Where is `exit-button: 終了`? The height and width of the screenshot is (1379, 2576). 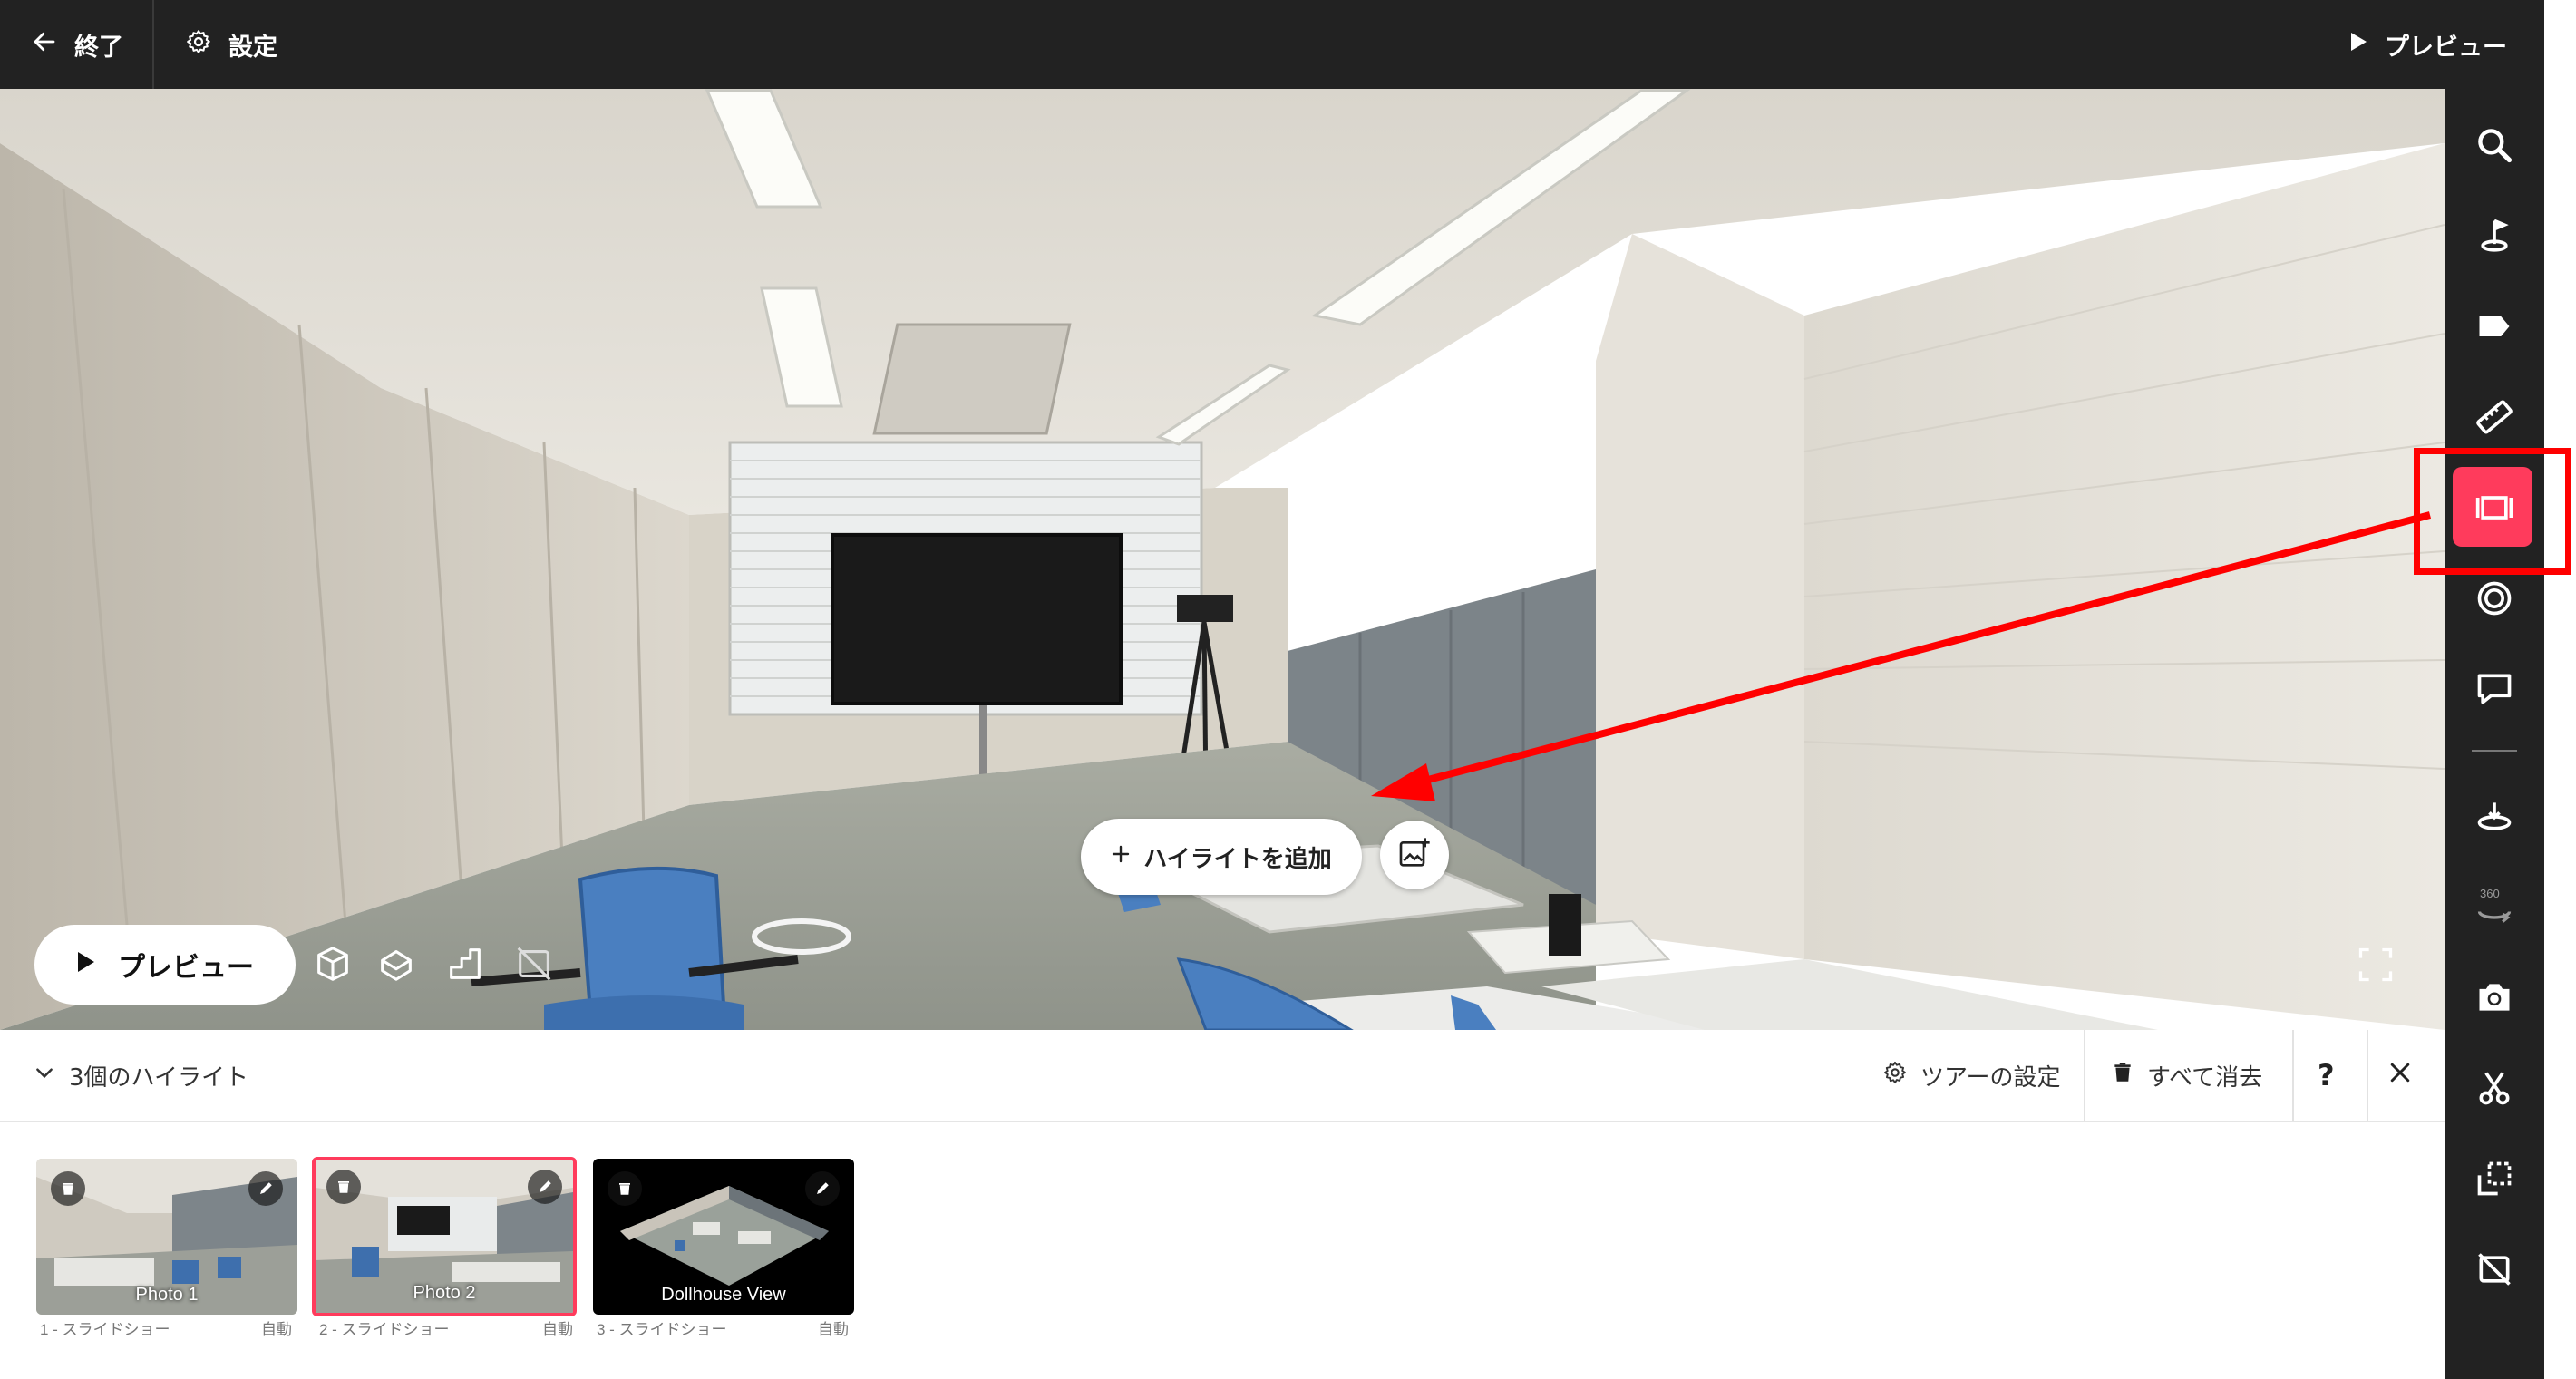
exit-button: 終了 is located at coordinates (77, 44).